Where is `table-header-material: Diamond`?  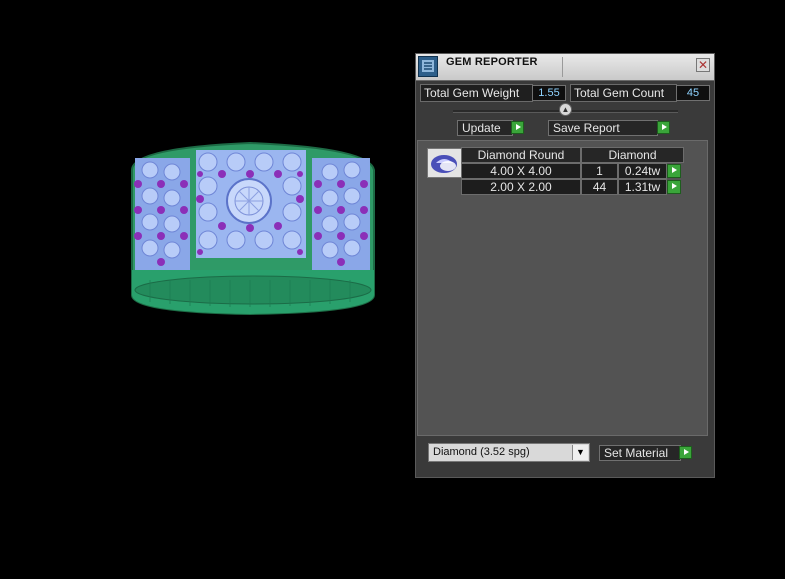 table-header-material: Diamond is located at coordinates (632, 155).